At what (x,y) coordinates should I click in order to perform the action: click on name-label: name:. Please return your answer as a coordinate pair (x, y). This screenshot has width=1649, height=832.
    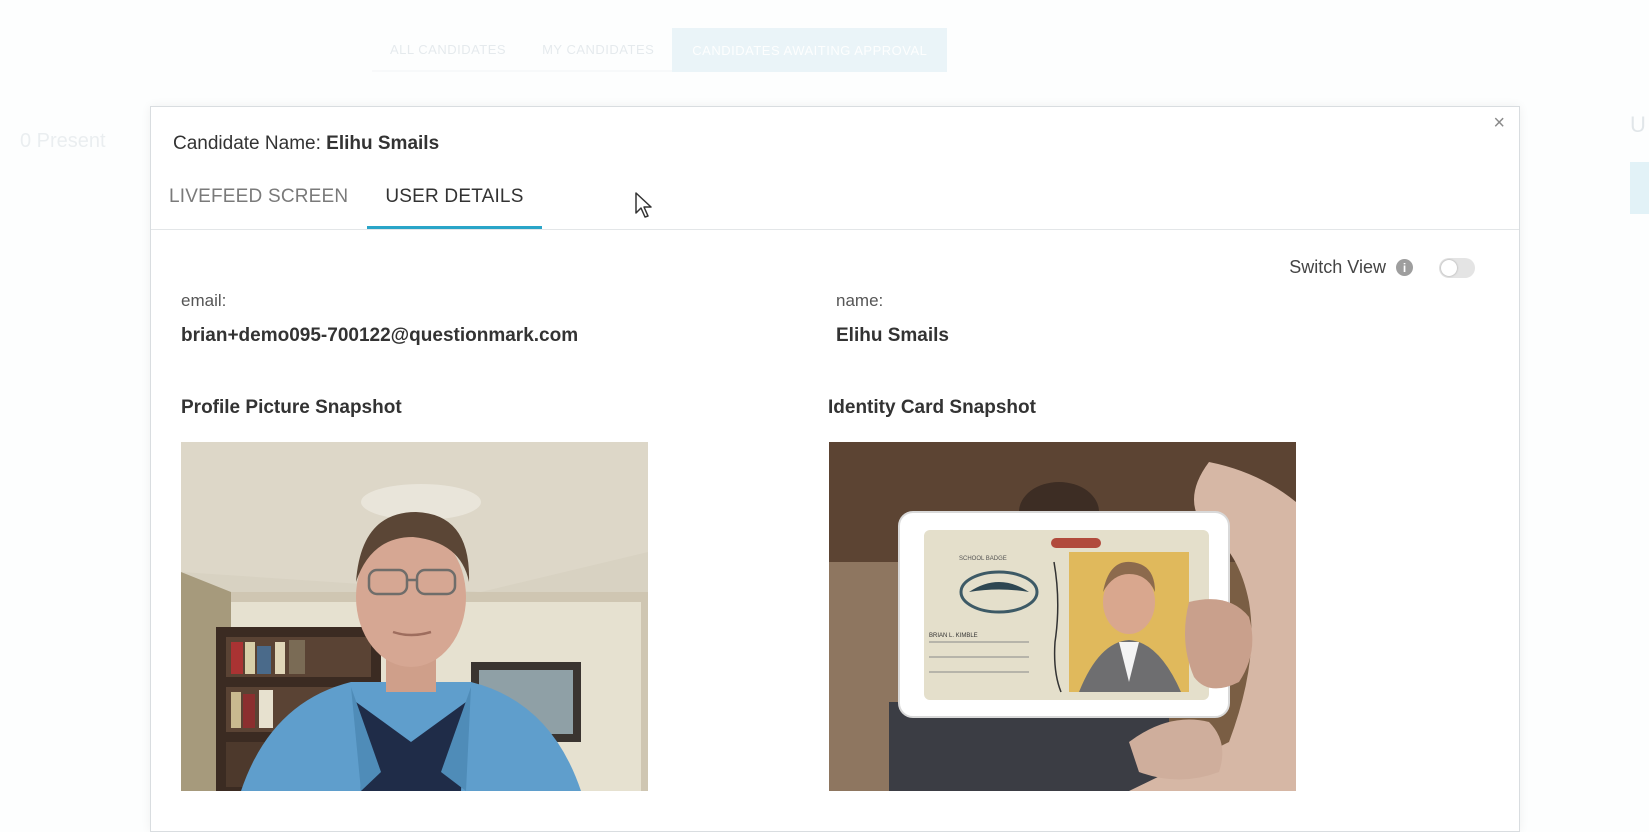
    Looking at the image, I should click on (860, 300).